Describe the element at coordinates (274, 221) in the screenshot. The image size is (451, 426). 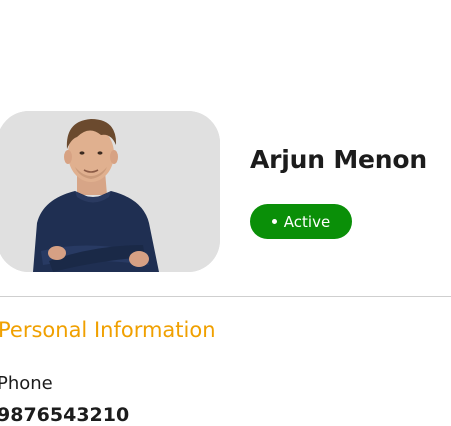
I see `status-dot-icon` at that location.